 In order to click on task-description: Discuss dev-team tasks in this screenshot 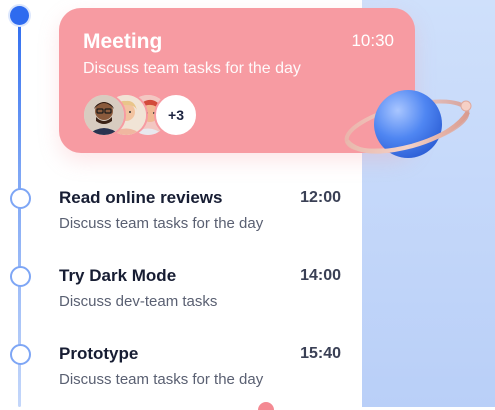, I will do `click(138, 301)`.